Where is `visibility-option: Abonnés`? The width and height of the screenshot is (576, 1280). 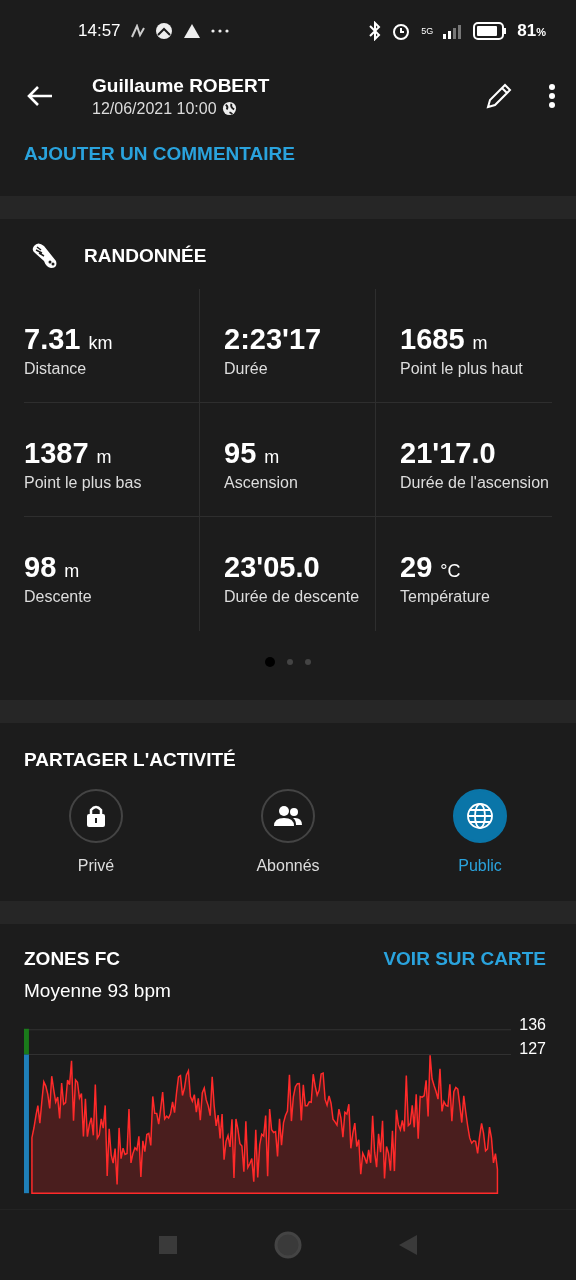
visibility-option: Abonnés is located at coordinates (288, 832).